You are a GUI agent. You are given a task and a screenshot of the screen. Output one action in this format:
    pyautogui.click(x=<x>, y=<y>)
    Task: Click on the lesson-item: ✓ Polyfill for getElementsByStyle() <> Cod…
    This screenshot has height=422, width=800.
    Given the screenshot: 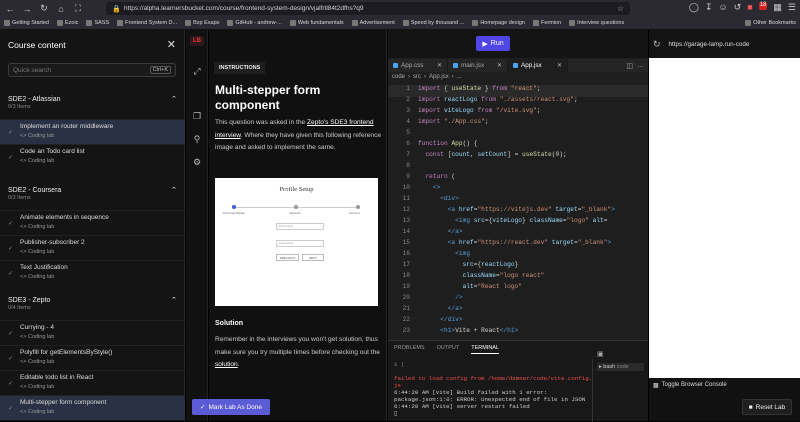 What is the action you would take?
    pyautogui.click(x=92, y=357)
    